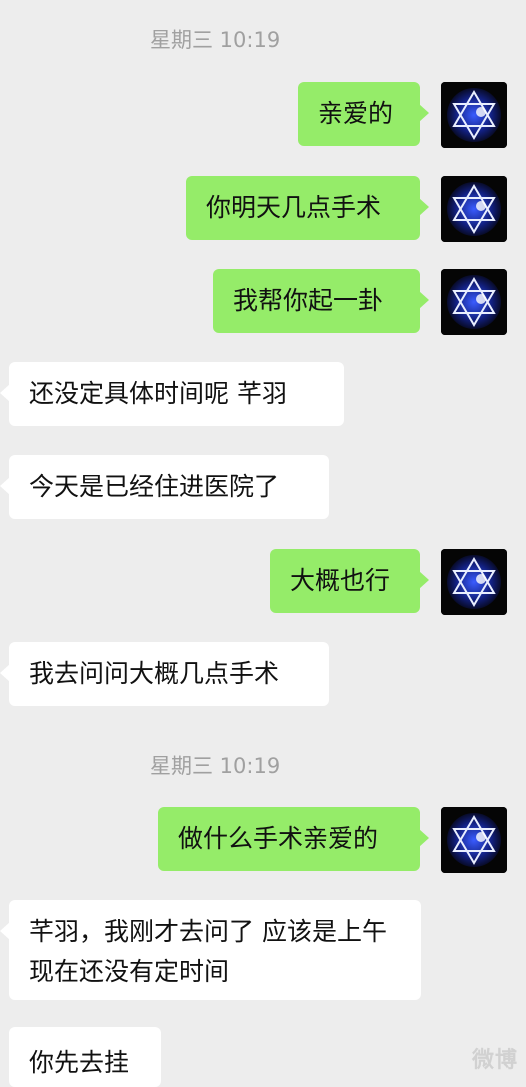 The height and width of the screenshot is (1087, 526). I want to click on message-text: 我去问问大概几点手术, so click(154, 673).